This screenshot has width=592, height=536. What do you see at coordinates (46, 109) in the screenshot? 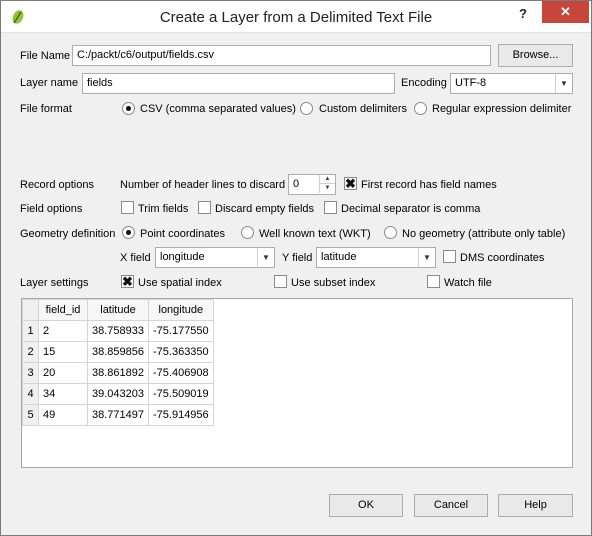
I see `file-format-label: File format` at bounding box center [46, 109].